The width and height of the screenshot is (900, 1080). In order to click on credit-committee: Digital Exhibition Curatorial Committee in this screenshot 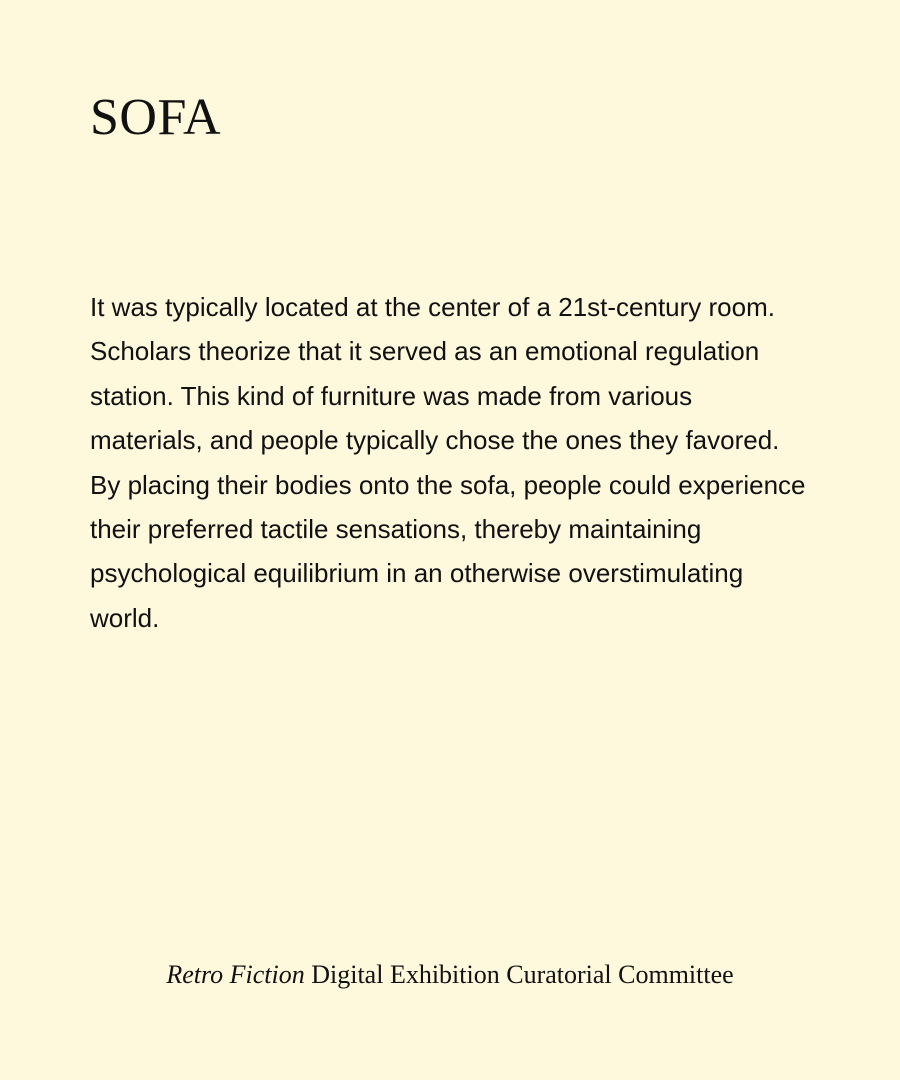, I will do `click(522, 974)`.